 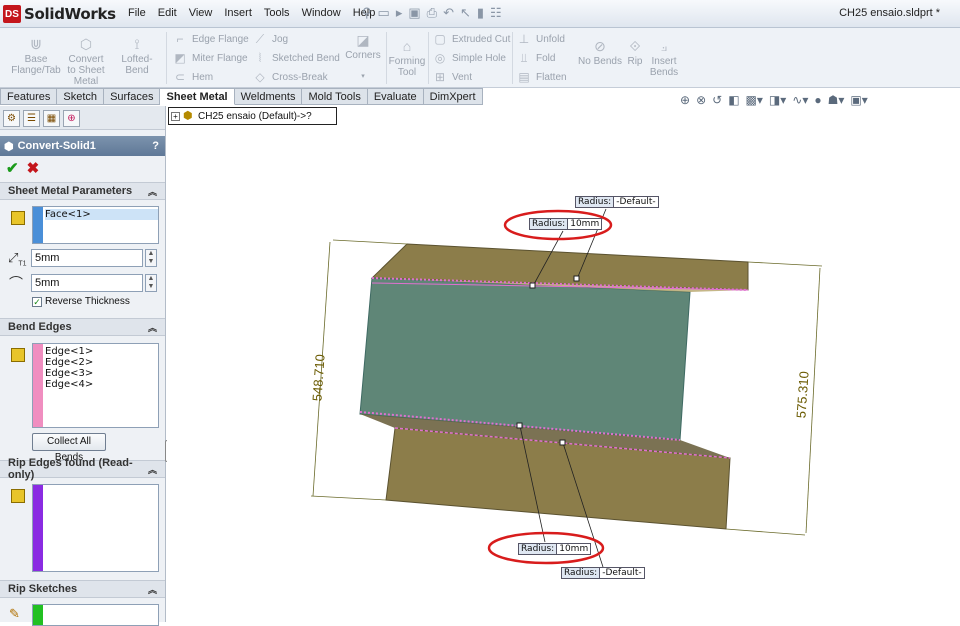 What do you see at coordinates (603, 573) in the screenshot?
I see `radius-callout-default-bottom: Radius: -Default-` at bounding box center [603, 573].